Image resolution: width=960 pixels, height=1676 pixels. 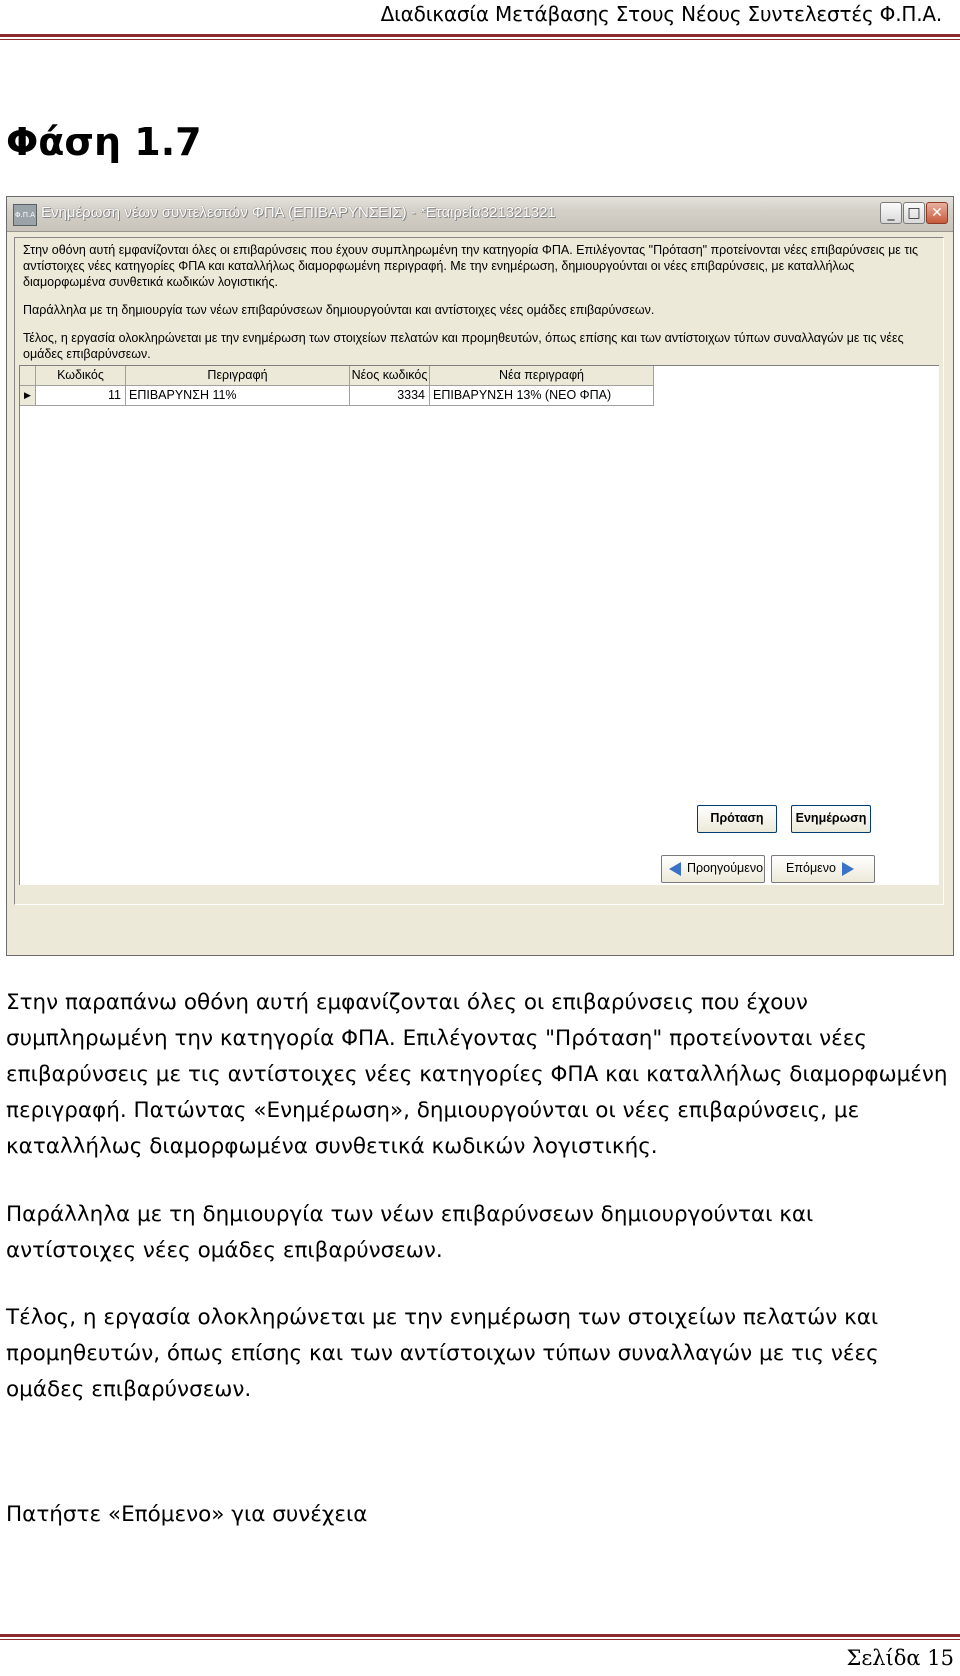 I want to click on arrow-left-icon, so click(x=674, y=868).